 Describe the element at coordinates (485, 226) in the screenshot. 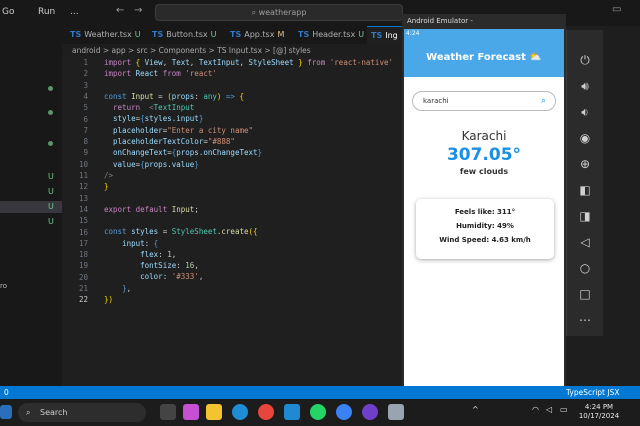

I see `humidity: Humidity: 49%` at that location.